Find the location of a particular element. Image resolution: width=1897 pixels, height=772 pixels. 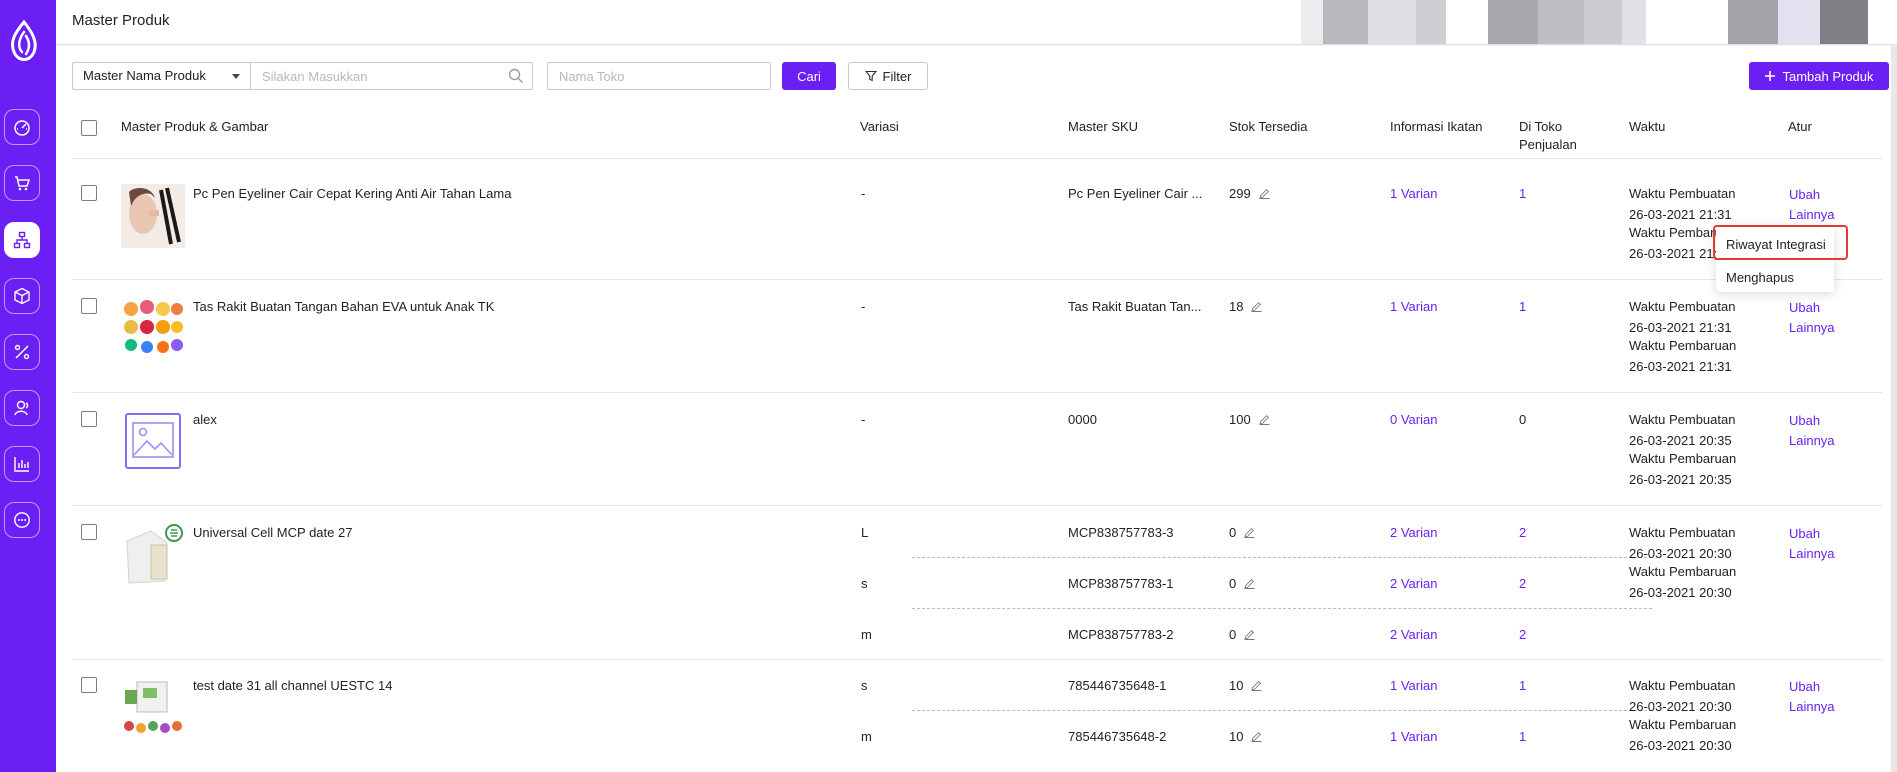

nav-products is located at coordinates (22, 240).